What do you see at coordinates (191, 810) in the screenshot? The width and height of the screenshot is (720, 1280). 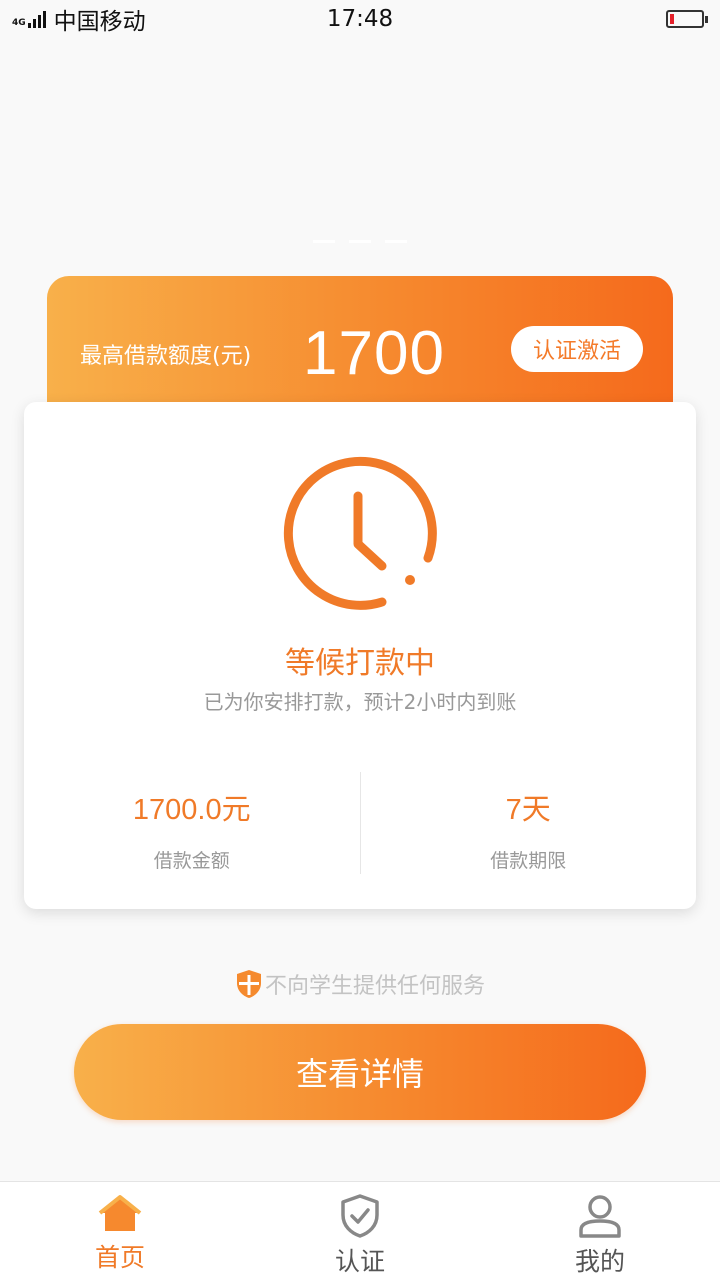 I see `loan-amount-value: 1700.0元` at bounding box center [191, 810].